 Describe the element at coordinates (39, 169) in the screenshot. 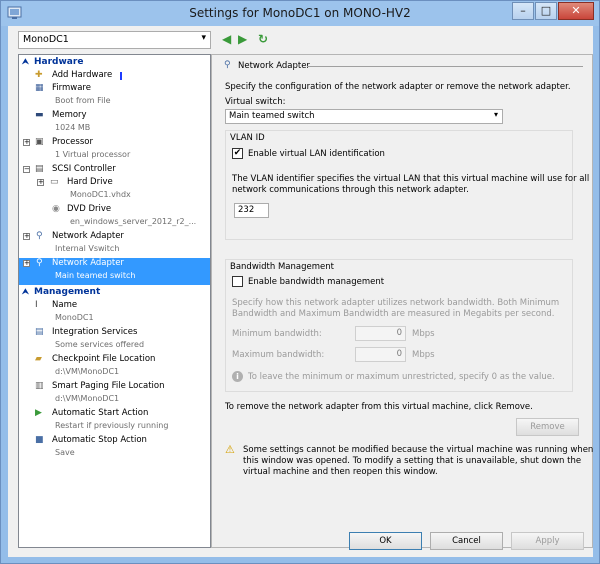

I see `scsi-controller-icon: ▤` at that location.